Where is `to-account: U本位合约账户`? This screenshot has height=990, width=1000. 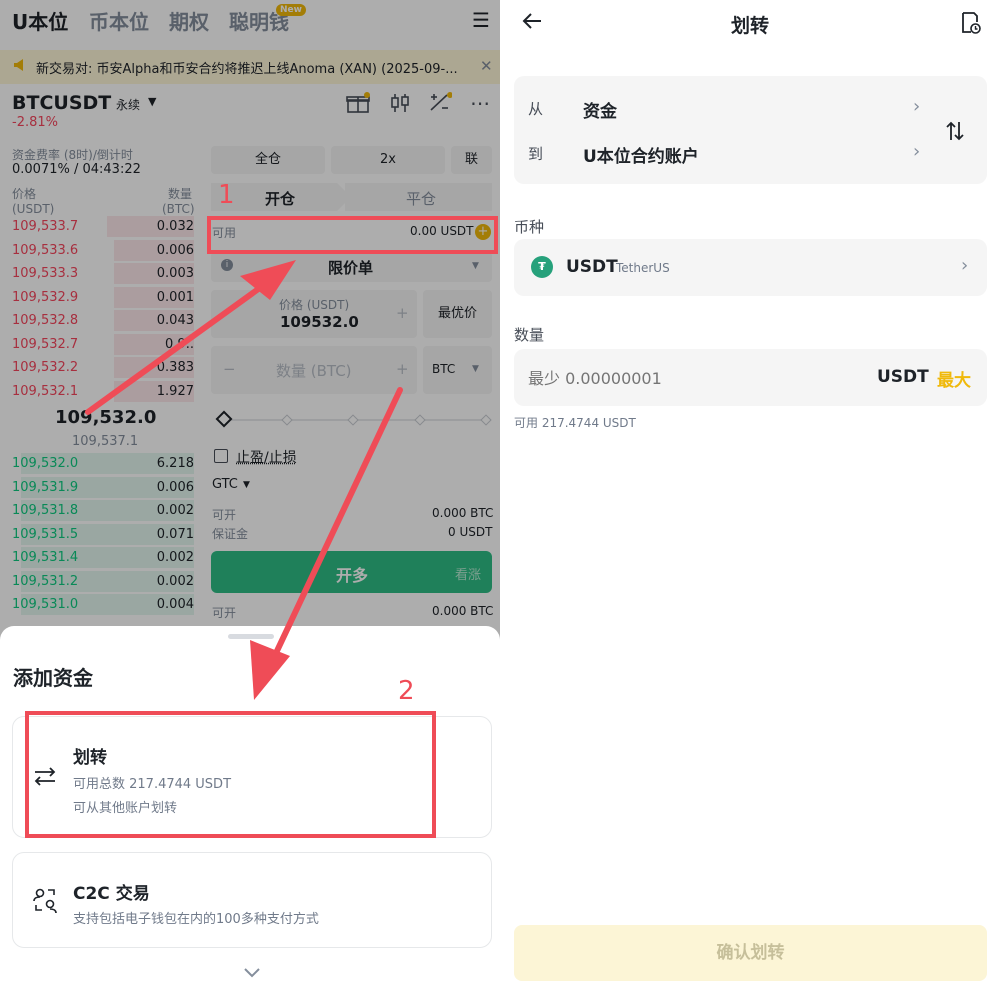
to-account: U本位合约账户 is located at coordinates (641, 154).